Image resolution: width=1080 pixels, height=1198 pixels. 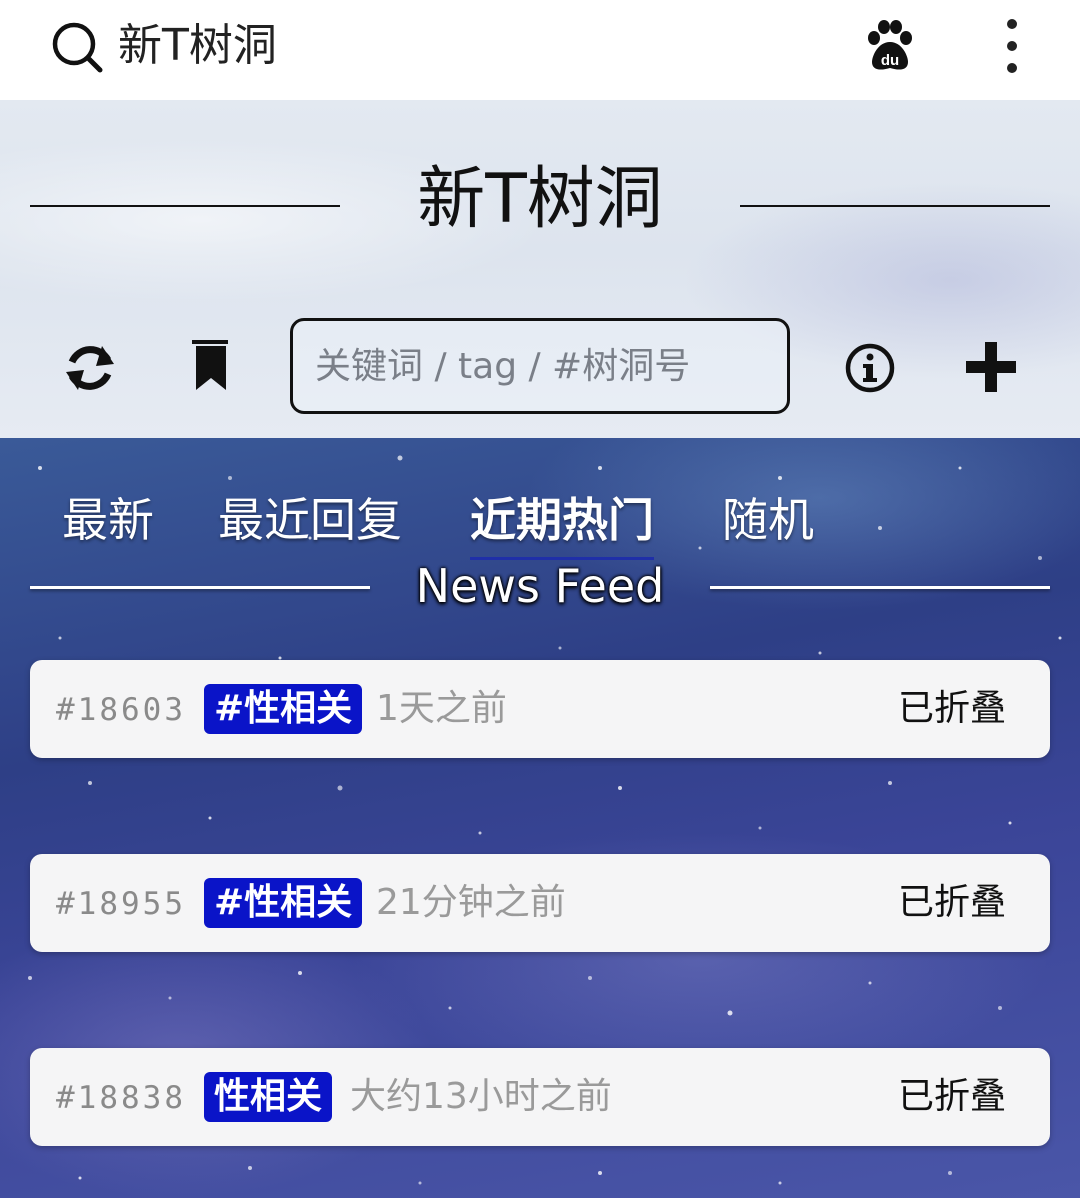 I want to click on post-id: #18955, so click(x=121, y=904).